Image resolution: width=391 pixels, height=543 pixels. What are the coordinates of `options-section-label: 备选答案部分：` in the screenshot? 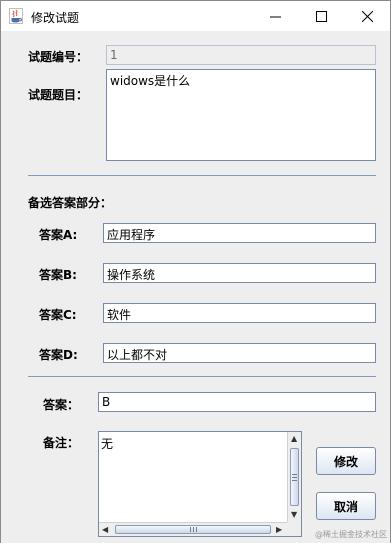 It's located at (70, 203).